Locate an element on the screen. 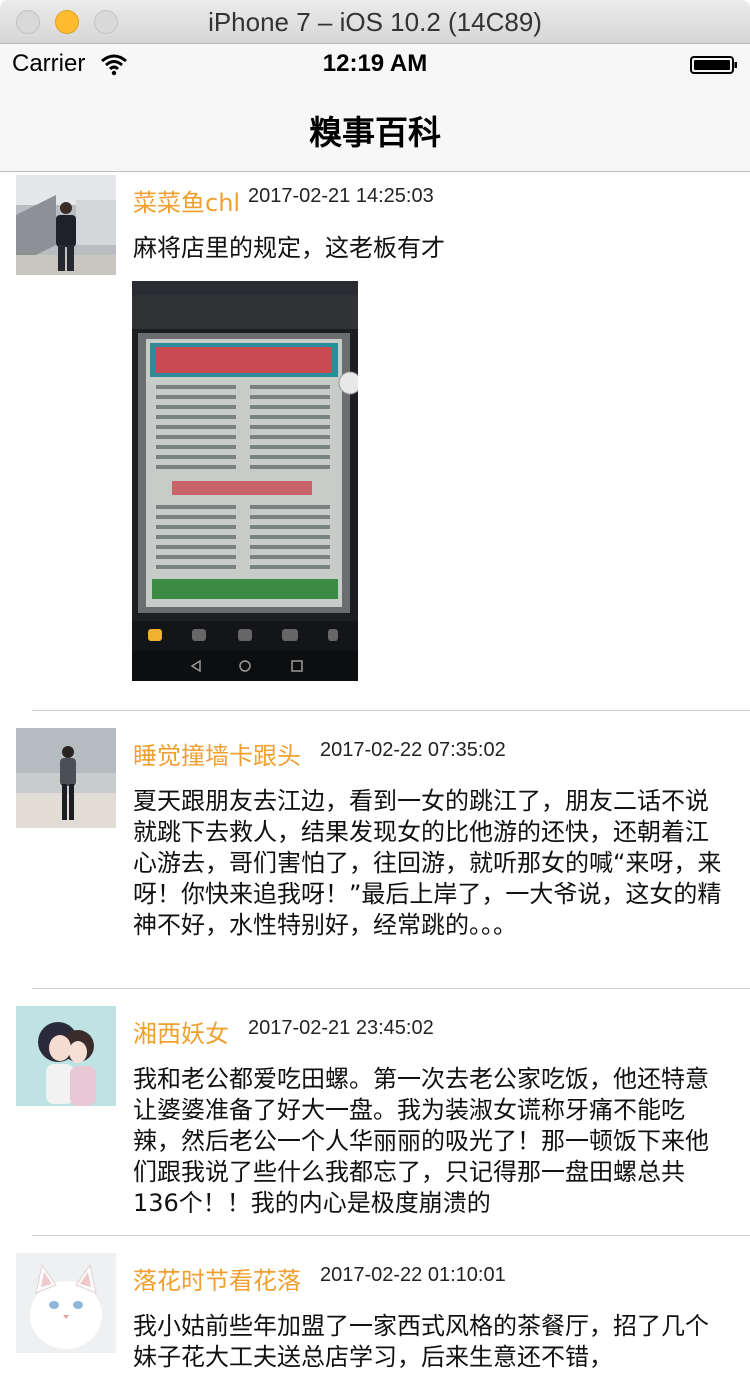 The width and height of the screenshot is (750, 1378). post-timestamp: 2017-02-21 23:45:02 is located at coordinates (341, 1028).